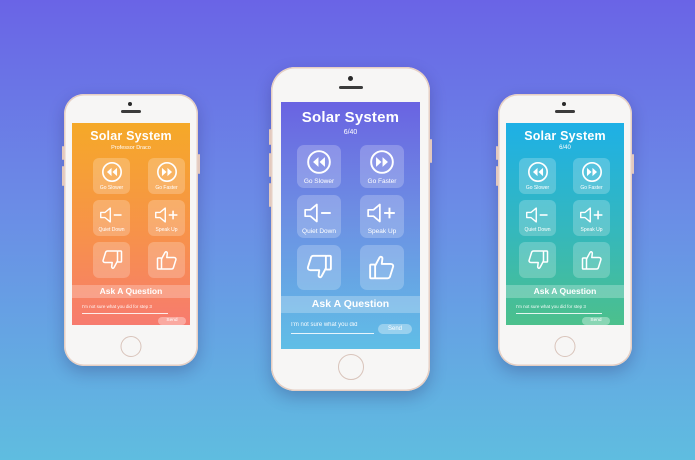 Image resolution: width=695 pixels, height=460 pixels. I want to click on professor-name: Professor Draco, so click(131, 148).